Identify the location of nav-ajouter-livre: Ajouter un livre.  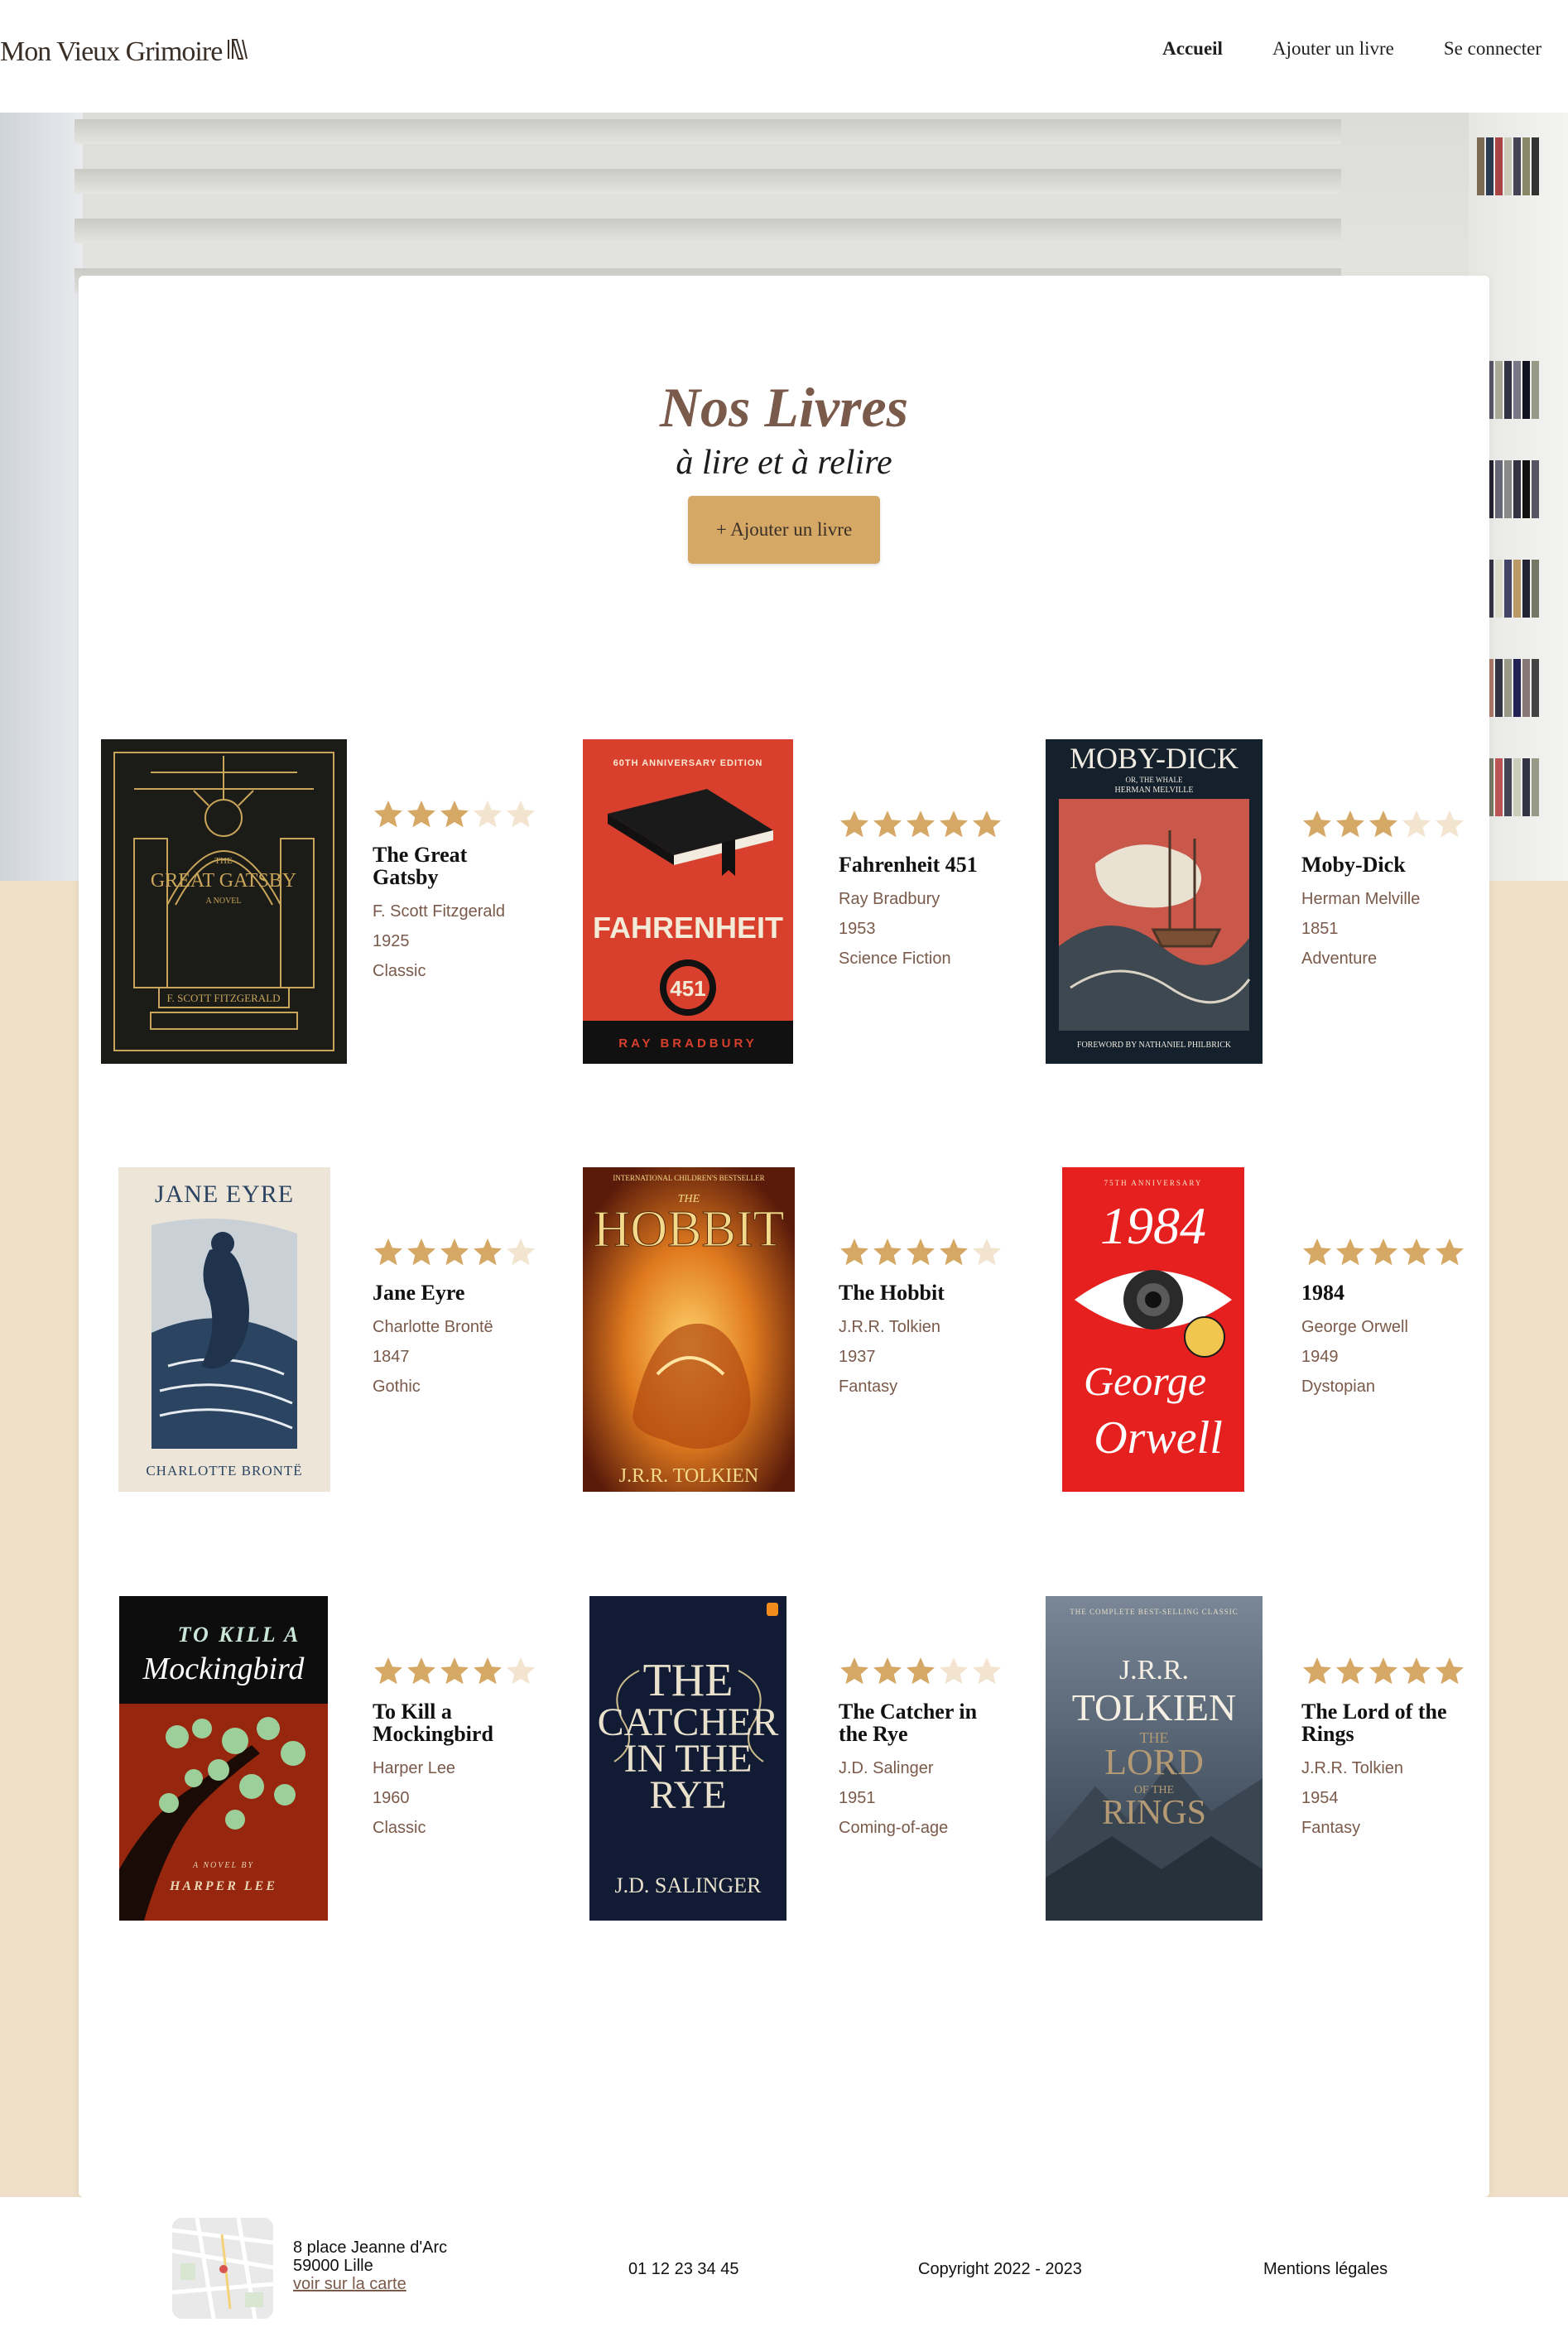
(1333, 49).